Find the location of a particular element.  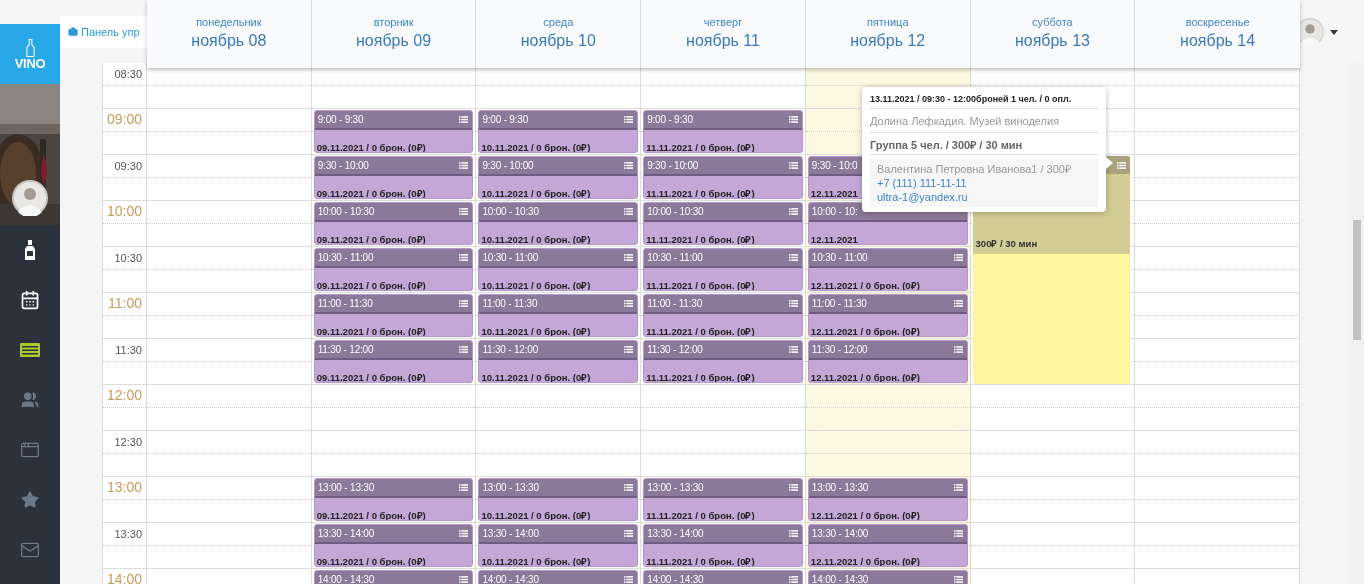

day-header: воскресенье ноябрь 14 is located at coordinates (1217, 34).